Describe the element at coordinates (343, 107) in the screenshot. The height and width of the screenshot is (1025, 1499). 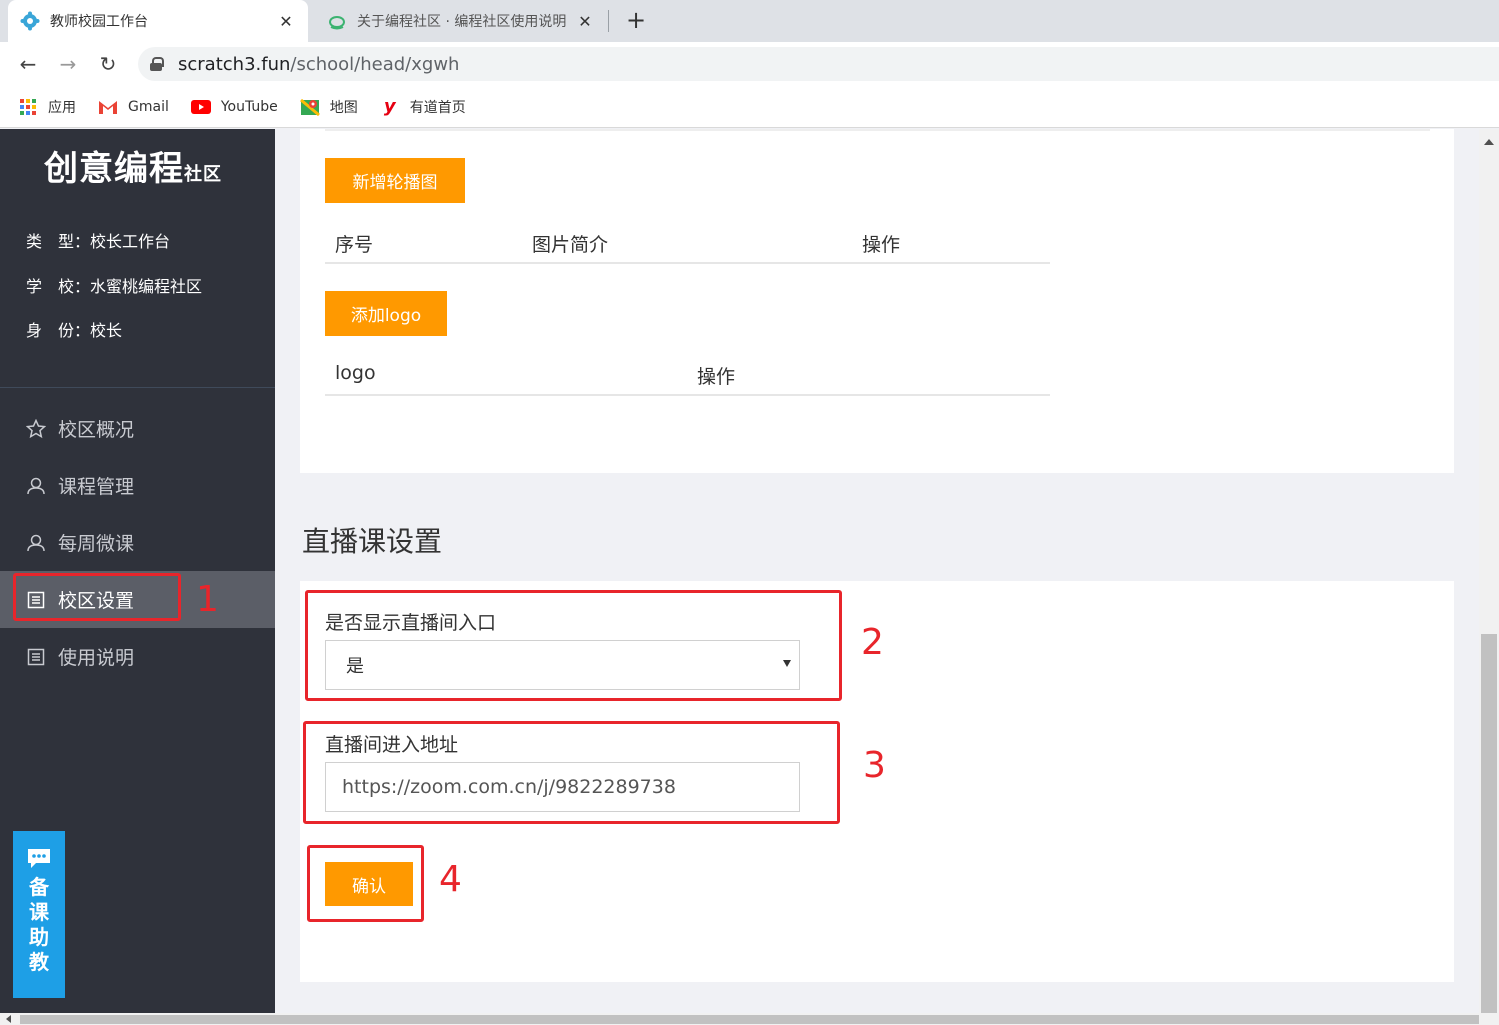
I see `bookmark-label: 地图` at that location.